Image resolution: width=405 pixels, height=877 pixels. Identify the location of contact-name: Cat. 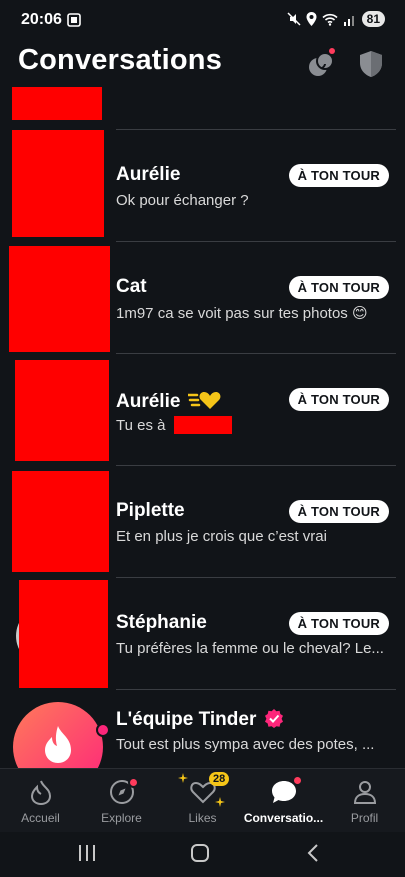
(131, 286).